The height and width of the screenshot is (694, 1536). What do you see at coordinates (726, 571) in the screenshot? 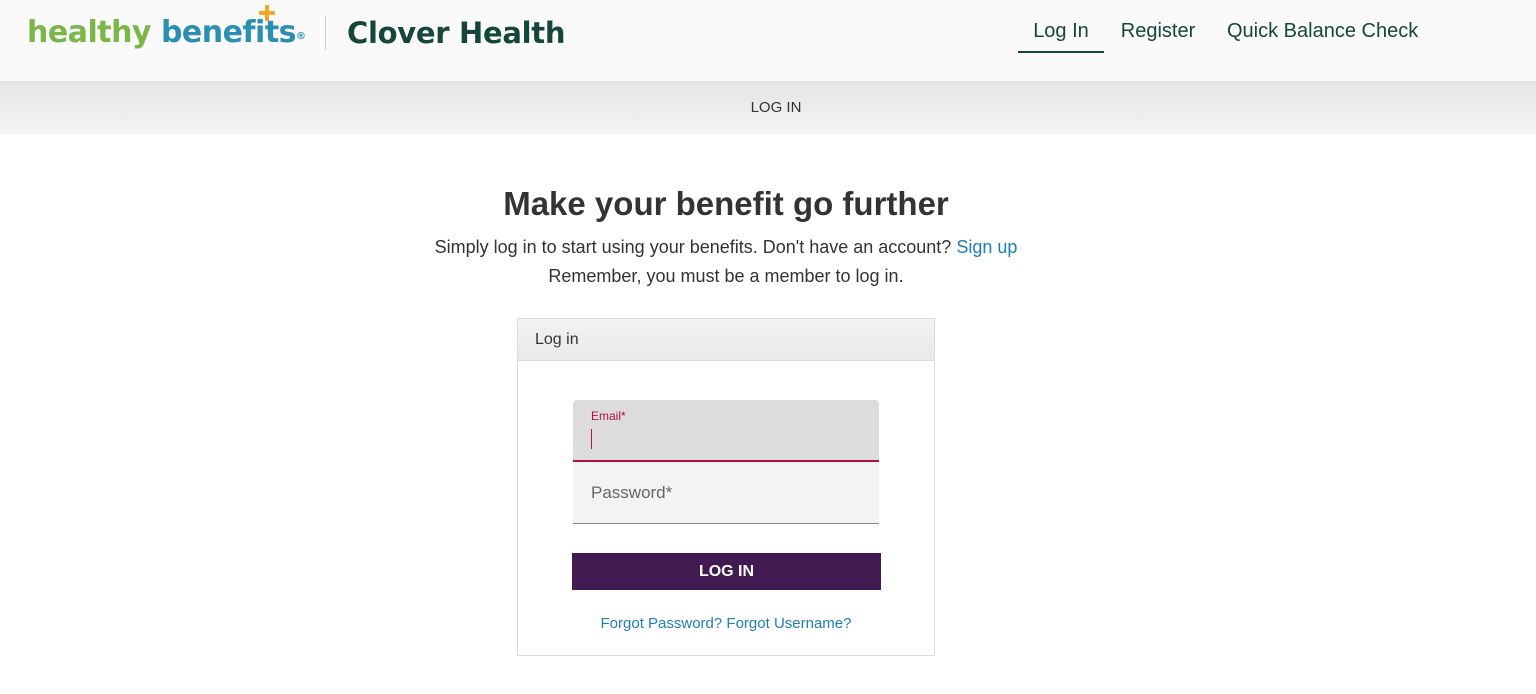
I see `login-button: LOG IN` at bounding box center [726, 571].